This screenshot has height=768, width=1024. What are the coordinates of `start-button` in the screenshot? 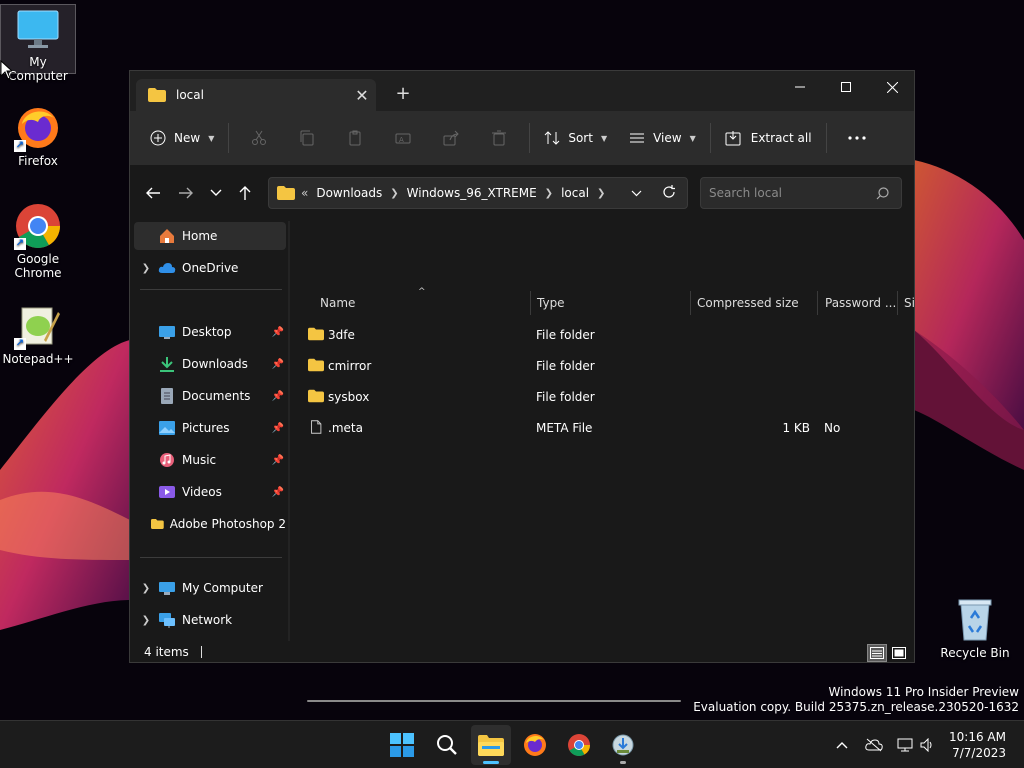 It's located at (402, 745).